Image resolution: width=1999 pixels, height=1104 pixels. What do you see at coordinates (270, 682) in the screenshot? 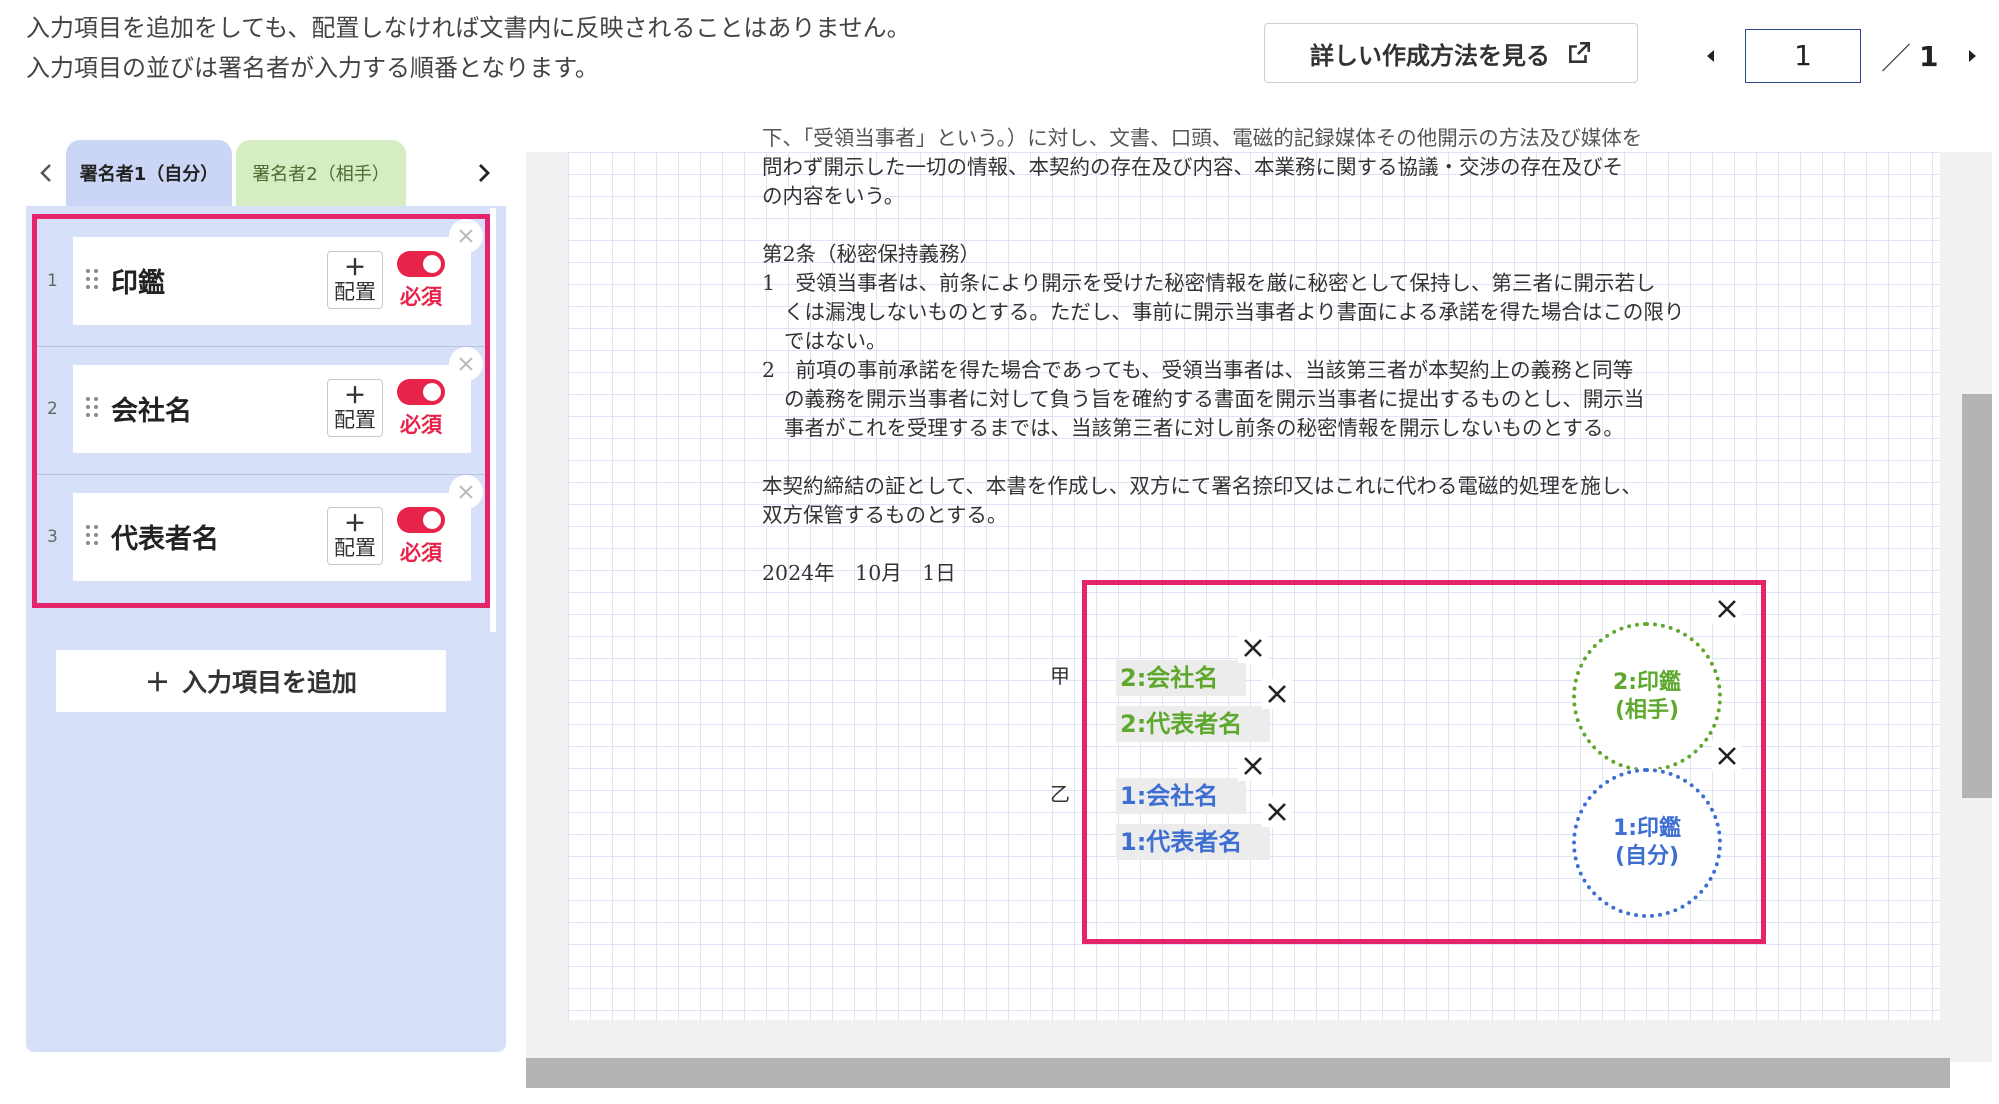
I see `add-field-label: 入力項目を追加` at bounding box center [270, 682].